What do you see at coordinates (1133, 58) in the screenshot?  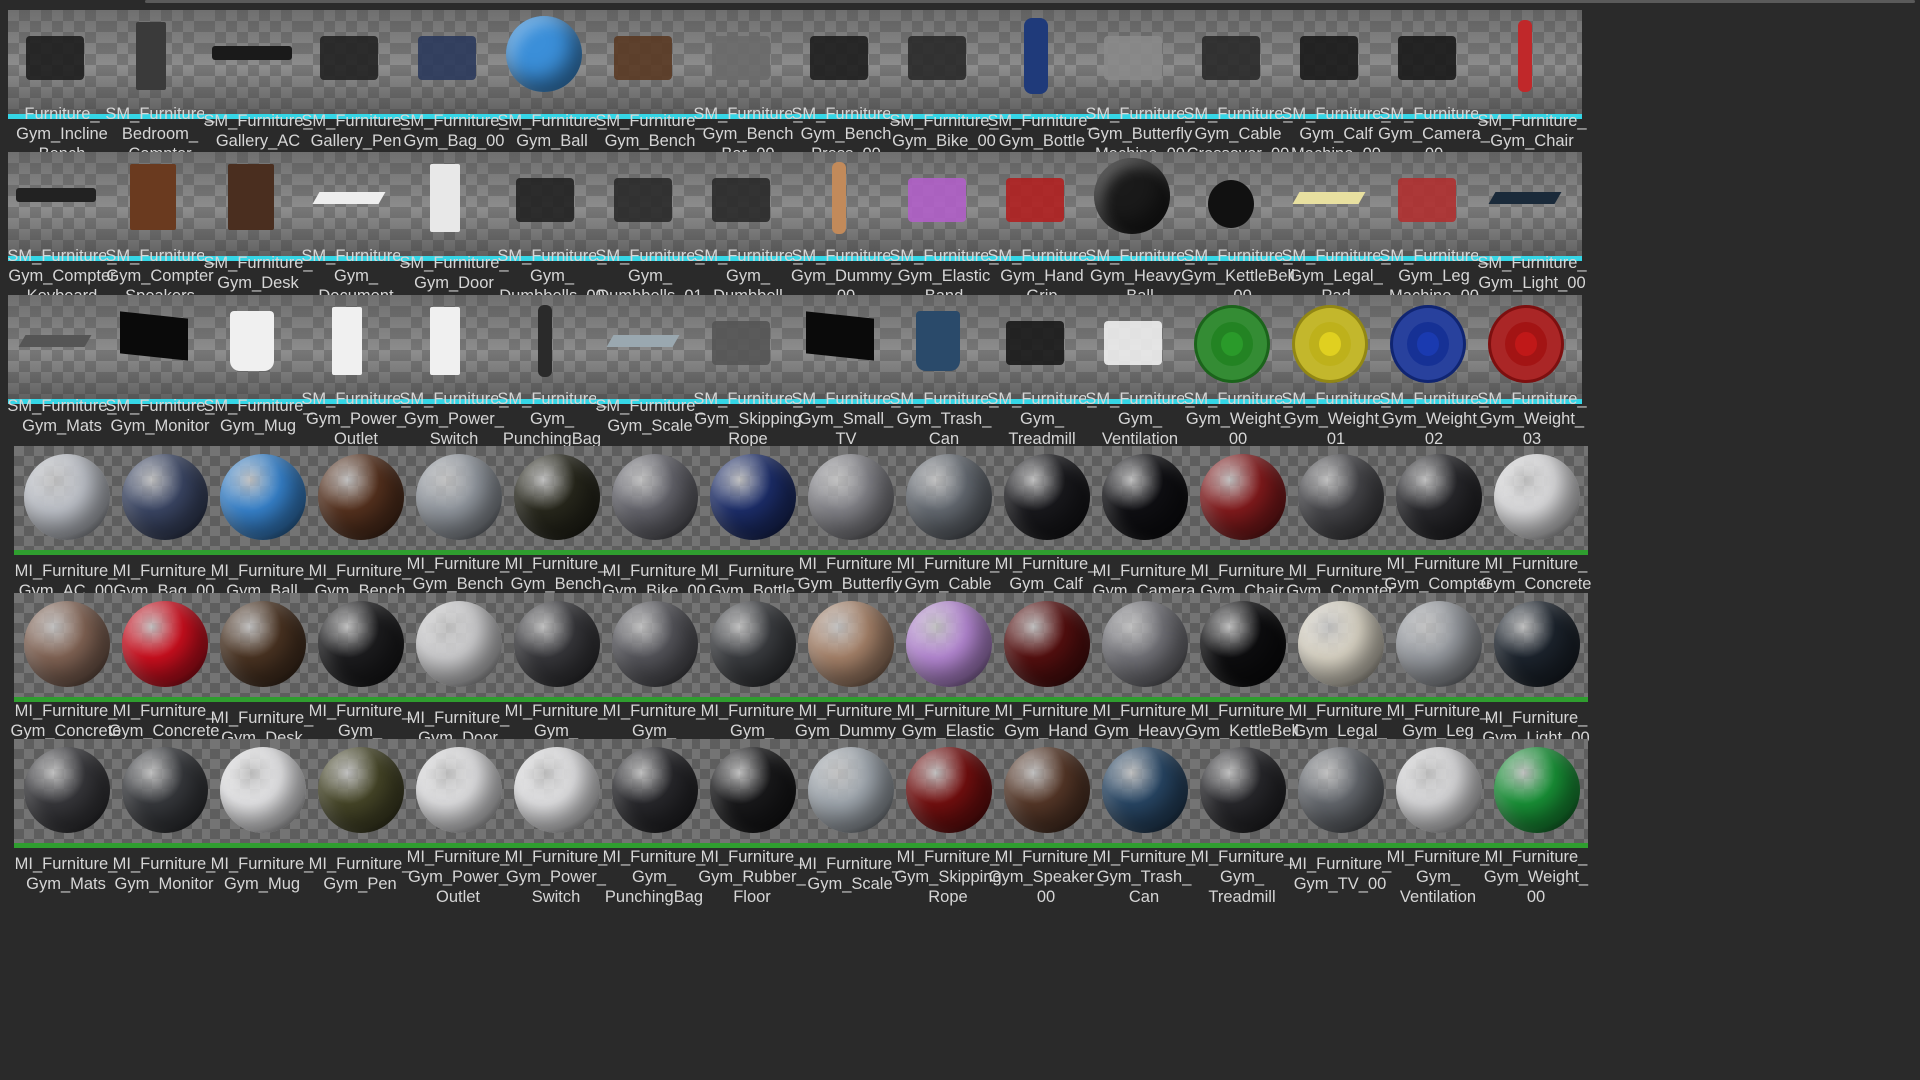 I see `butterfly-machine-icon` at bounding box center [1133, 58].